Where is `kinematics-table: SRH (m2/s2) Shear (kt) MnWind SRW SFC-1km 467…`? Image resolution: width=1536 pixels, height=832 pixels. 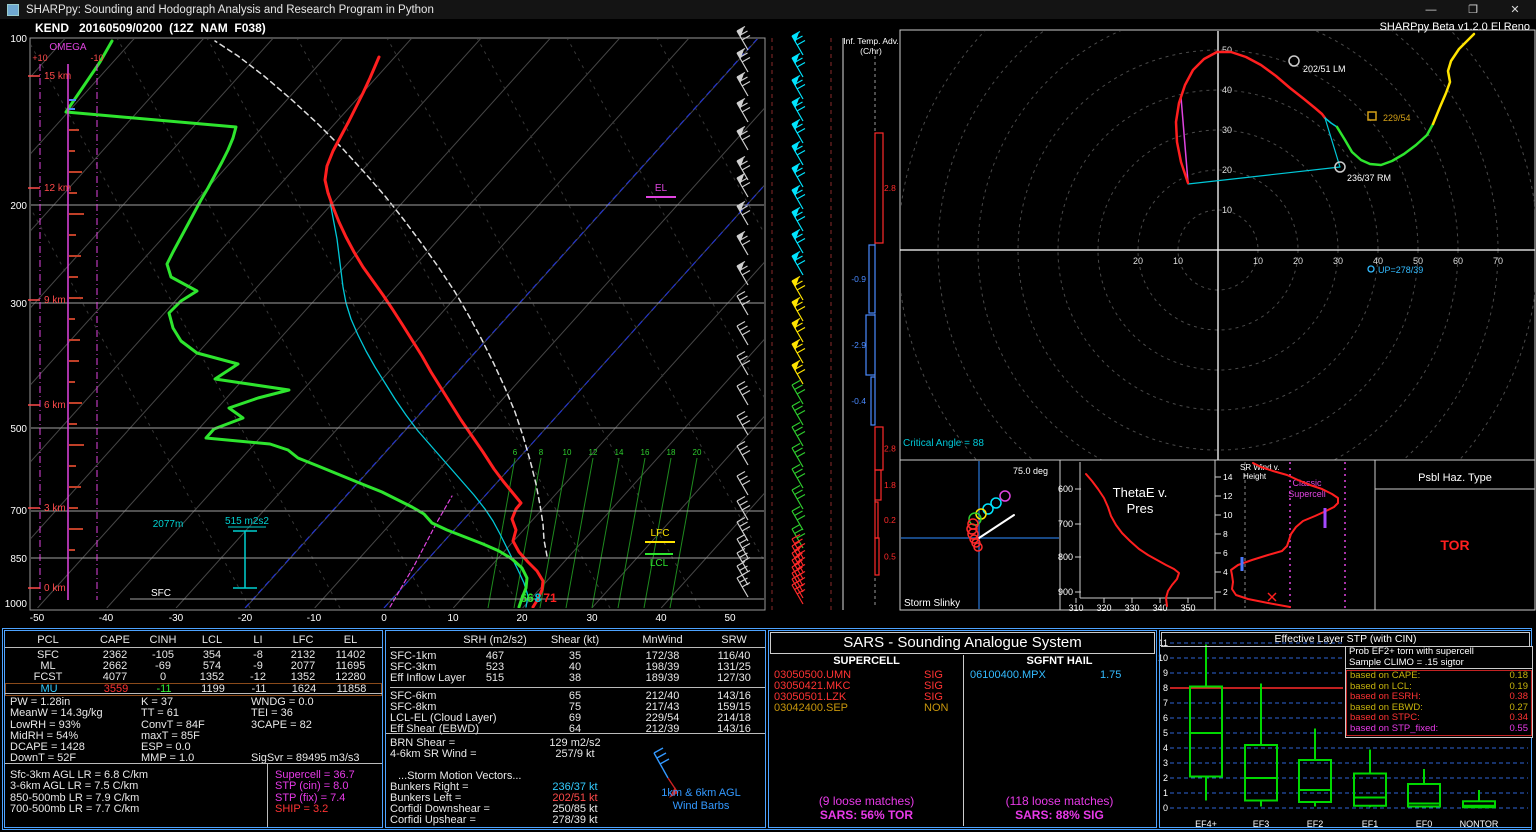 kinematics-table: SRH (m2/s2) Shear (kt) MnWind SRW SFC-1km 467… is located at coordinates (575, 683).